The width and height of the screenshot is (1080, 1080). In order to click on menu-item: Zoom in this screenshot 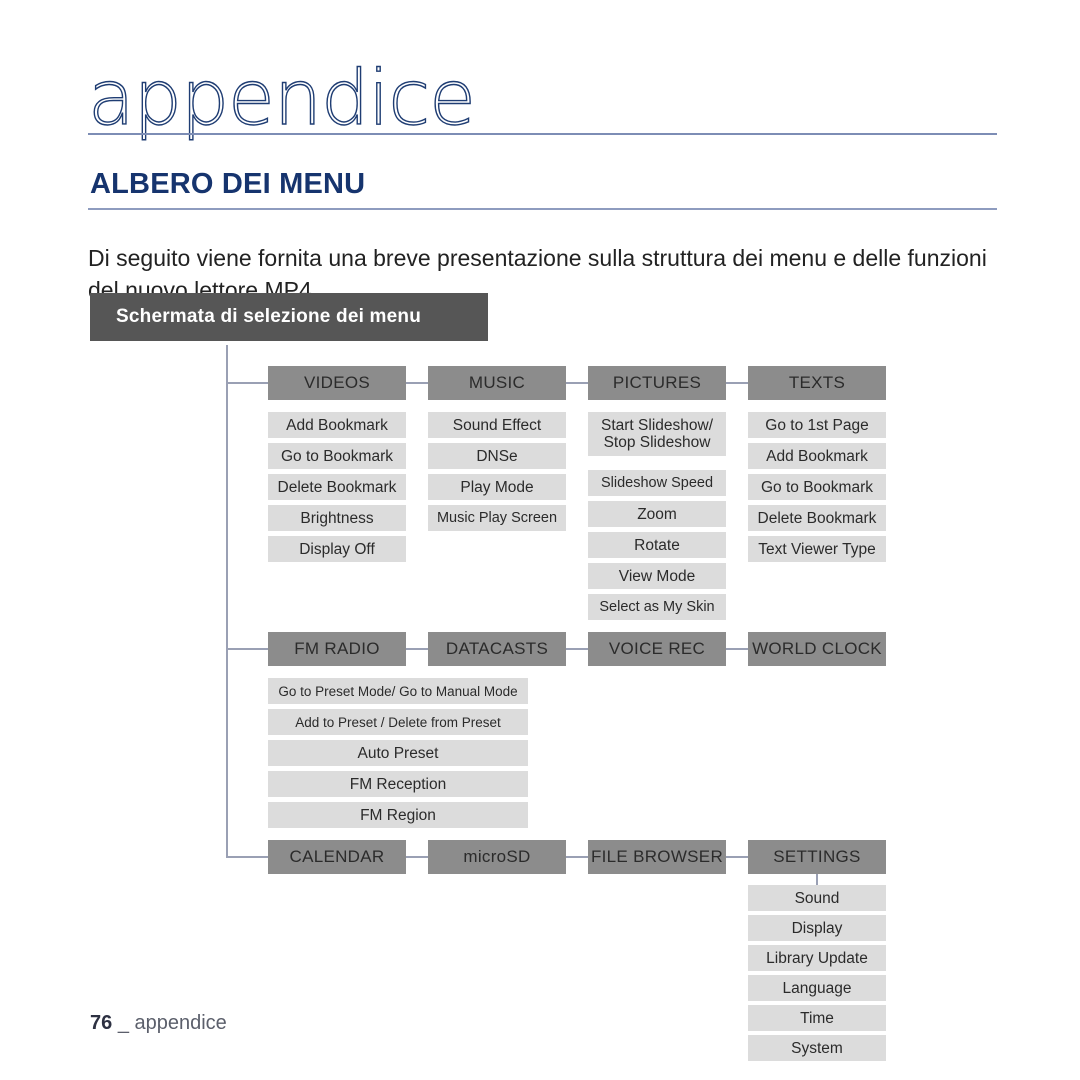, I will do `click(657, 514)`.